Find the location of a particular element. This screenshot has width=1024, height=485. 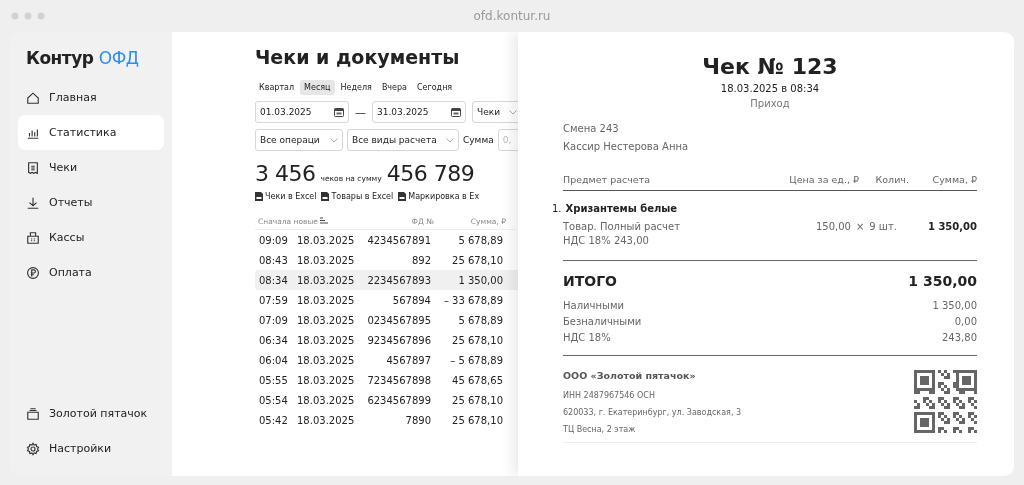

table-cell: 567894 is located at coordinates (411, 300).